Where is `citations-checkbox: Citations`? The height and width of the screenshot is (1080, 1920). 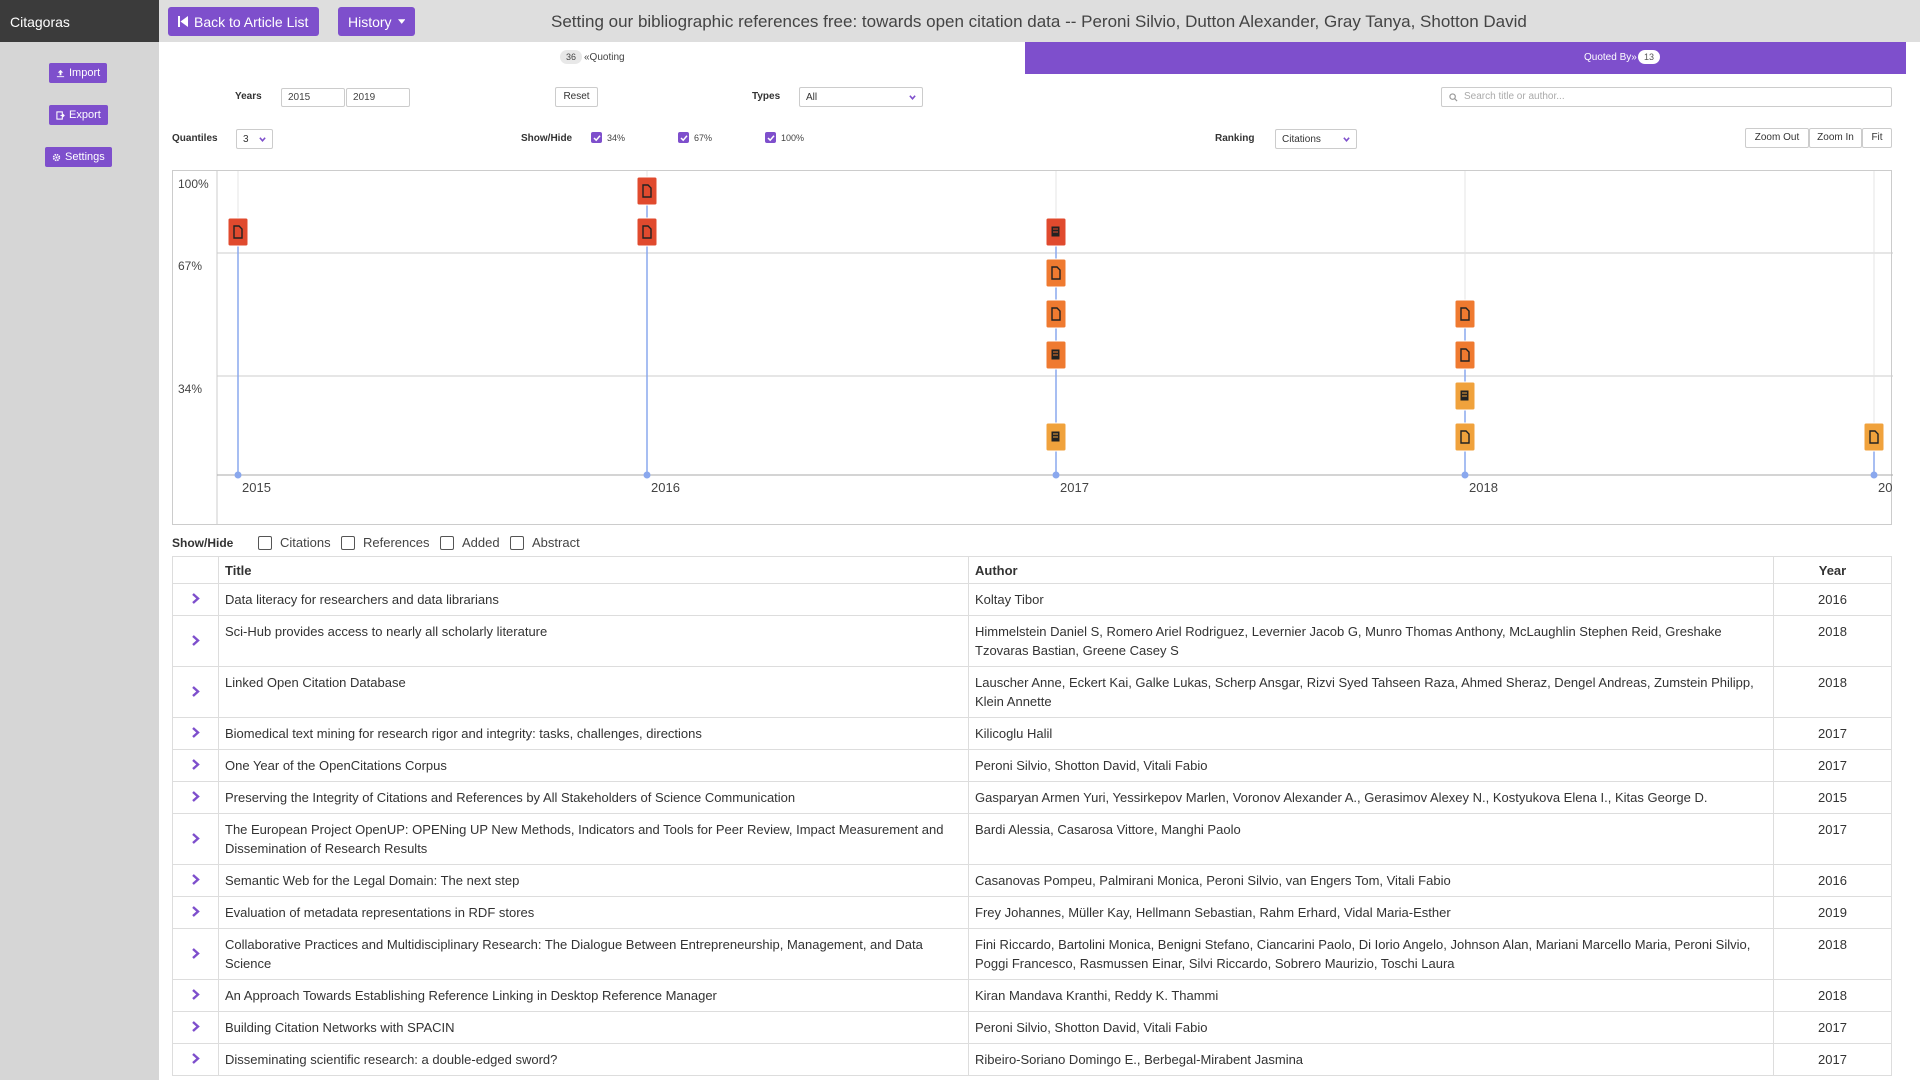 citations-checkbox: Citations is located at coordinates (294, 542).